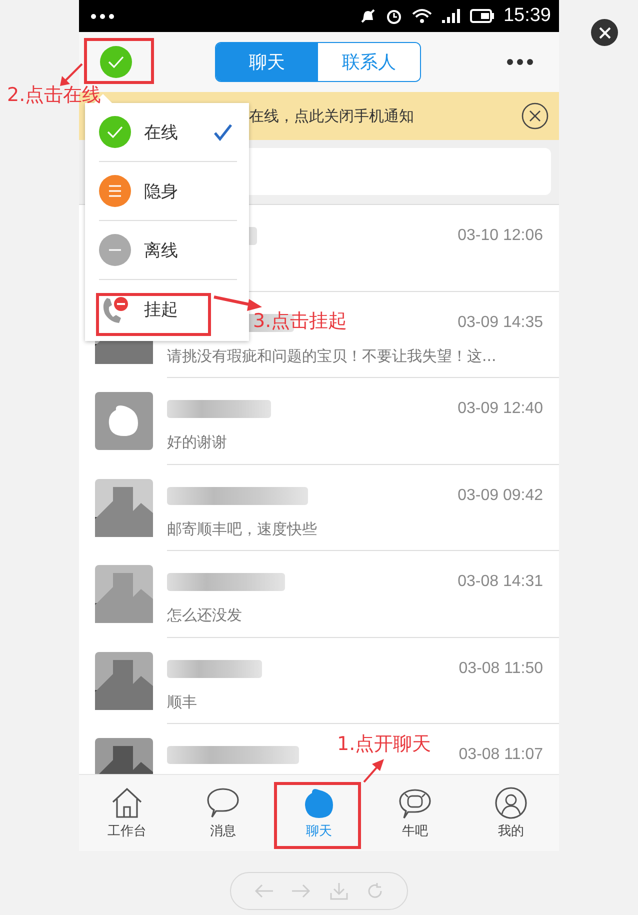  Describe the element at coordinates (300, 321) in the screenshot. I see `annotation-text: 3.点击挂起` at that location.